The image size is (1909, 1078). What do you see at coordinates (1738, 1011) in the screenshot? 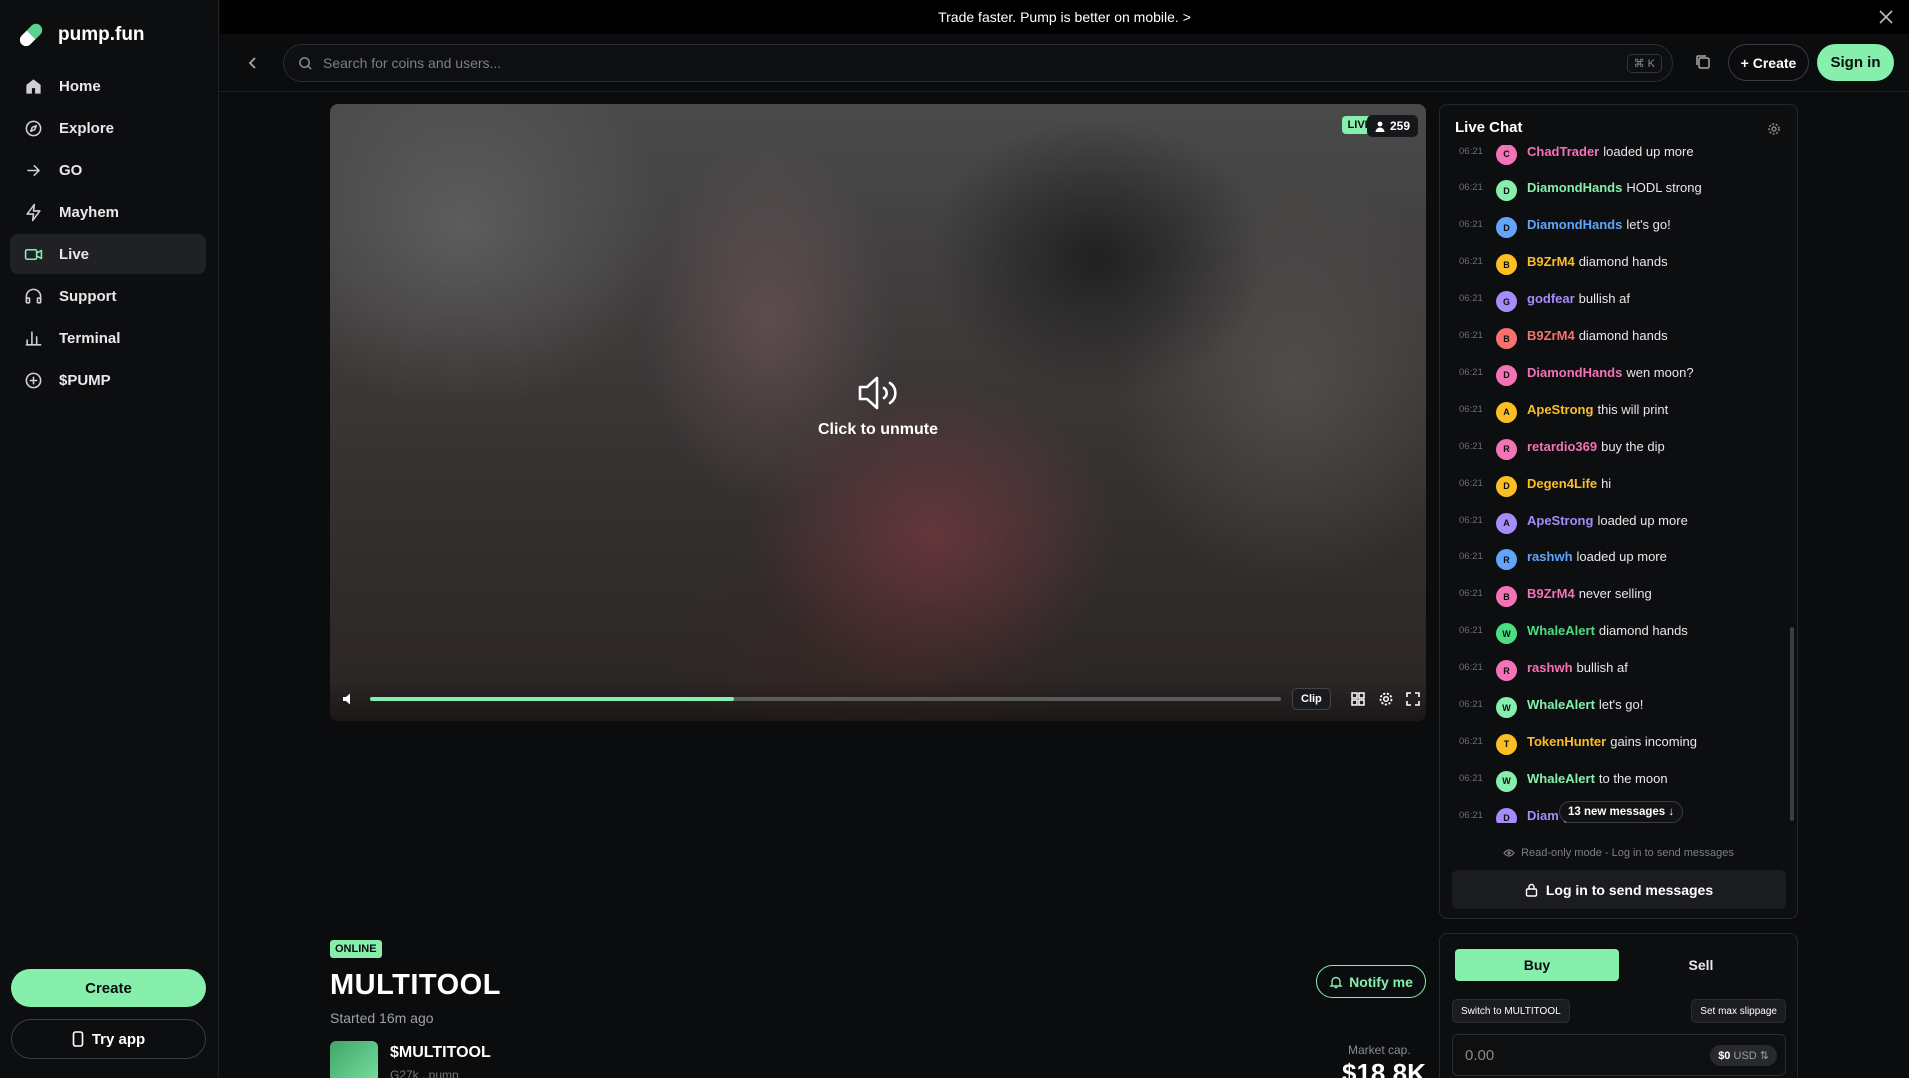
I see `max-slippage-button: Set max slippage` at bounding box center [1738, 1011].